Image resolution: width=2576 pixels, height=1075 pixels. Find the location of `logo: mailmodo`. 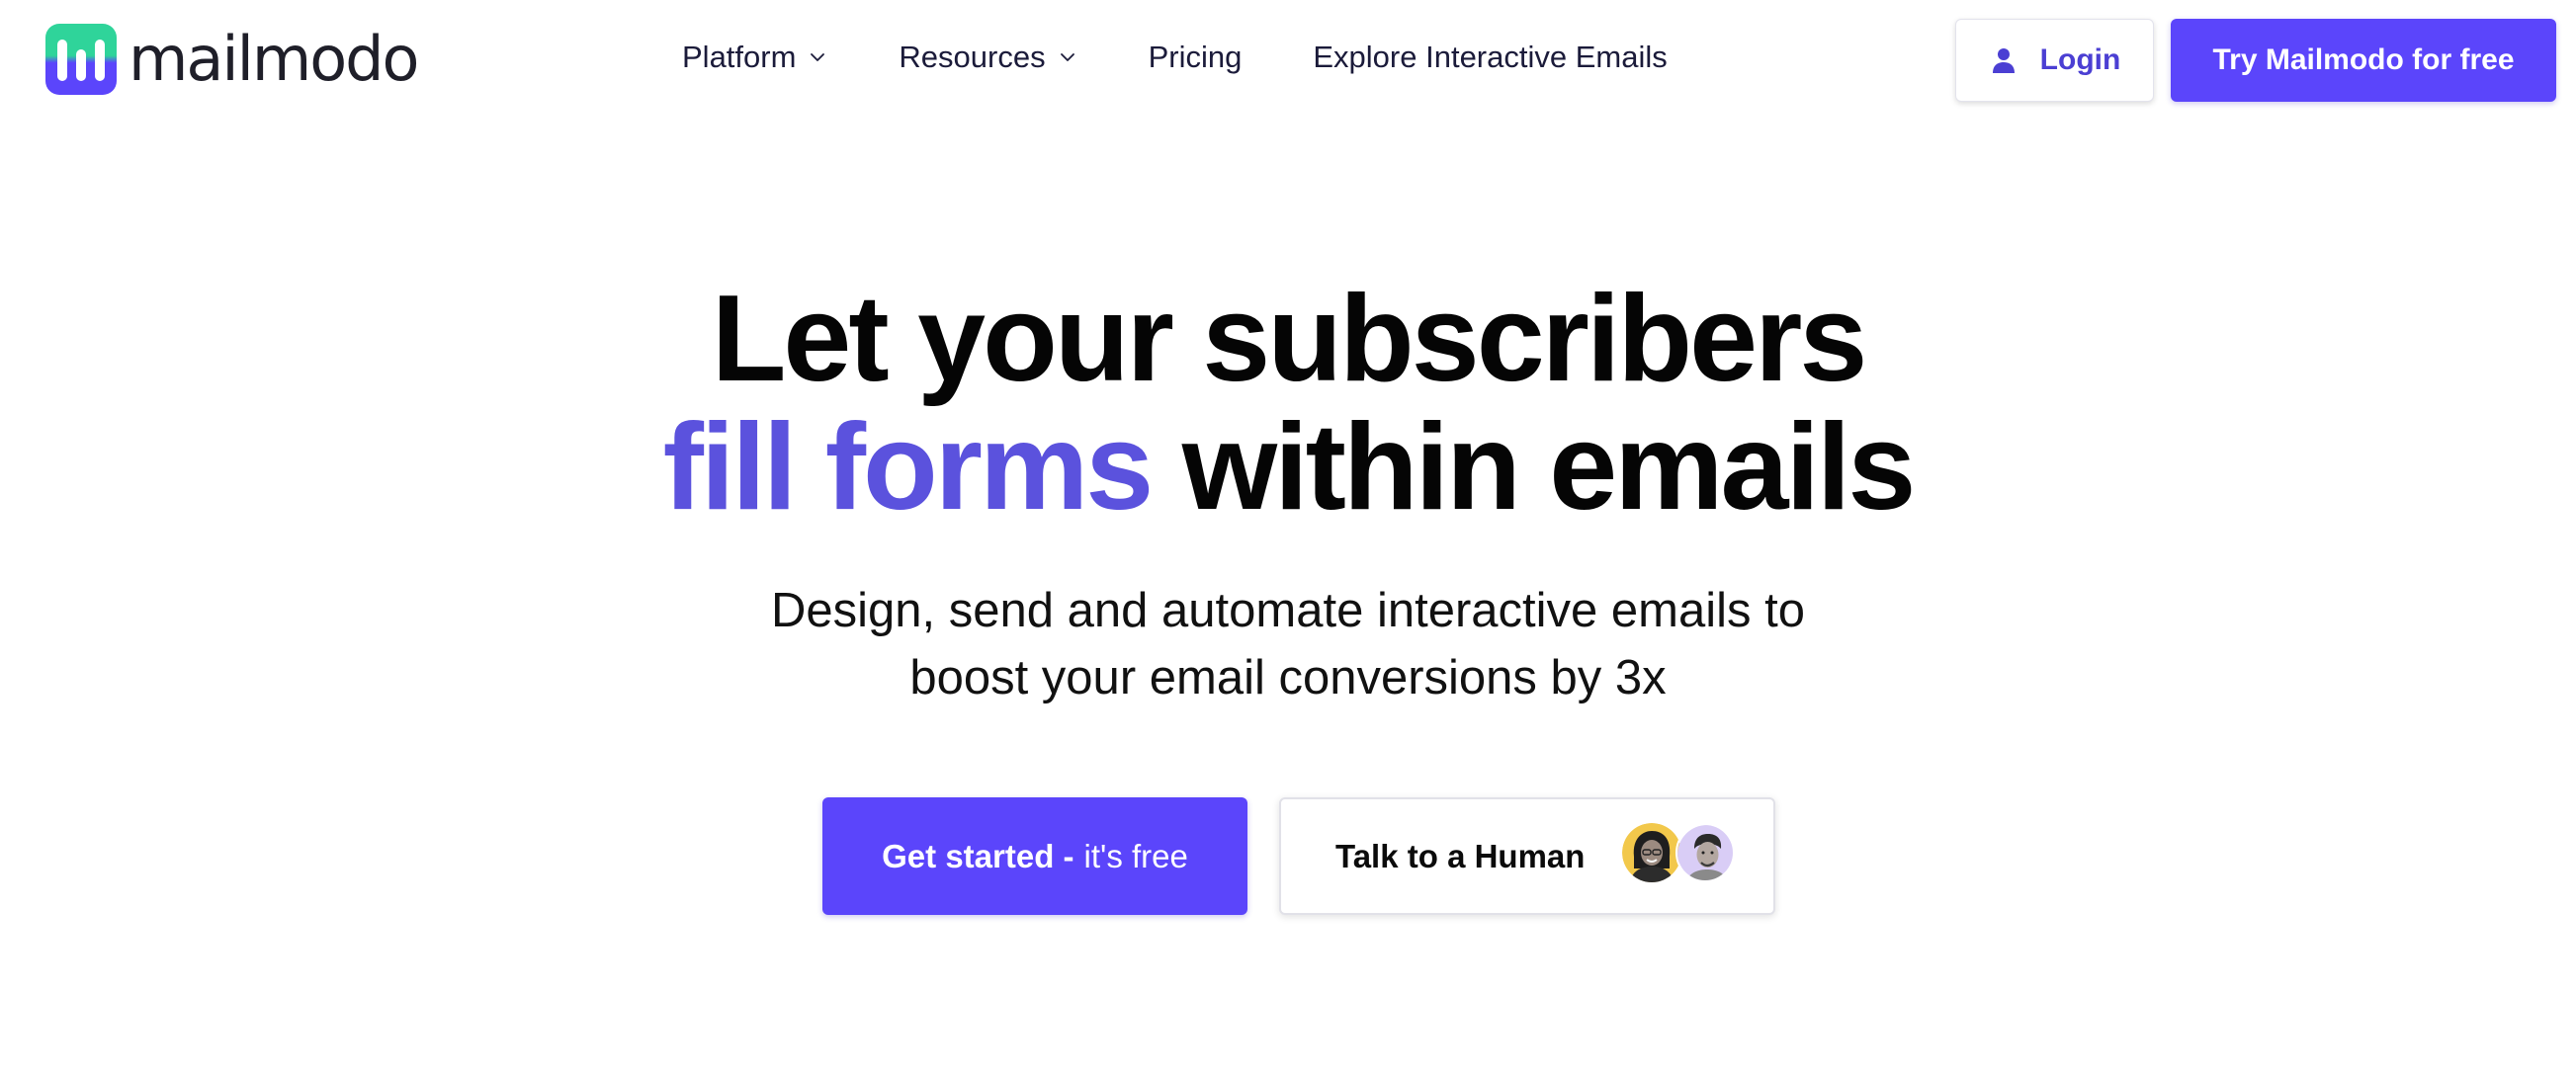

logo: mailmodo is located at coordinates (232, 59).